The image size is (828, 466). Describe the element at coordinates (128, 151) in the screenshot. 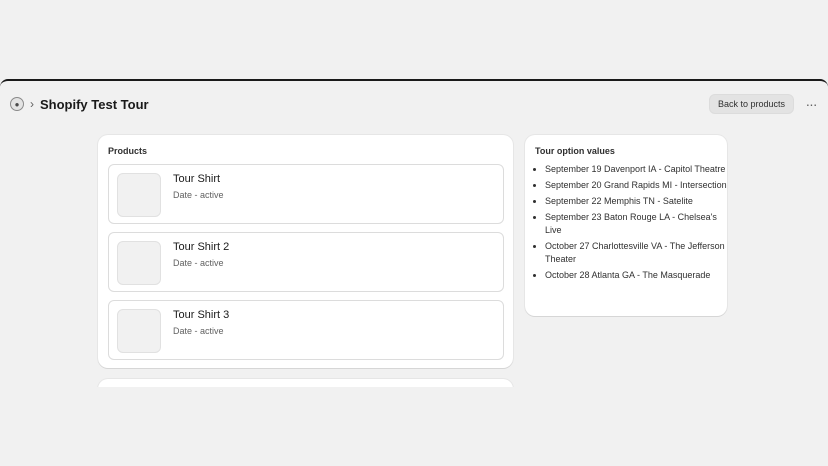

I see `products-card-title: Products` at that location.